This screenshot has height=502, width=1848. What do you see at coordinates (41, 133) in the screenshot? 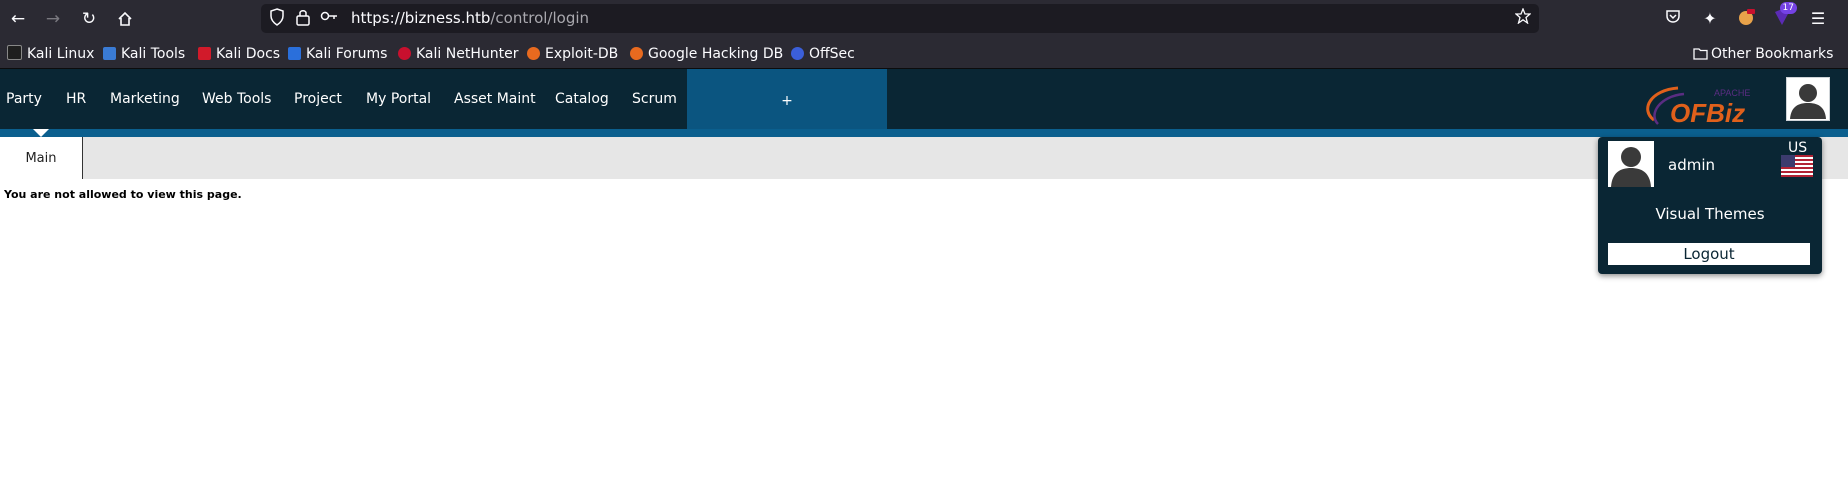
I see `active-menu-caret` at bounding box center [41, 133].